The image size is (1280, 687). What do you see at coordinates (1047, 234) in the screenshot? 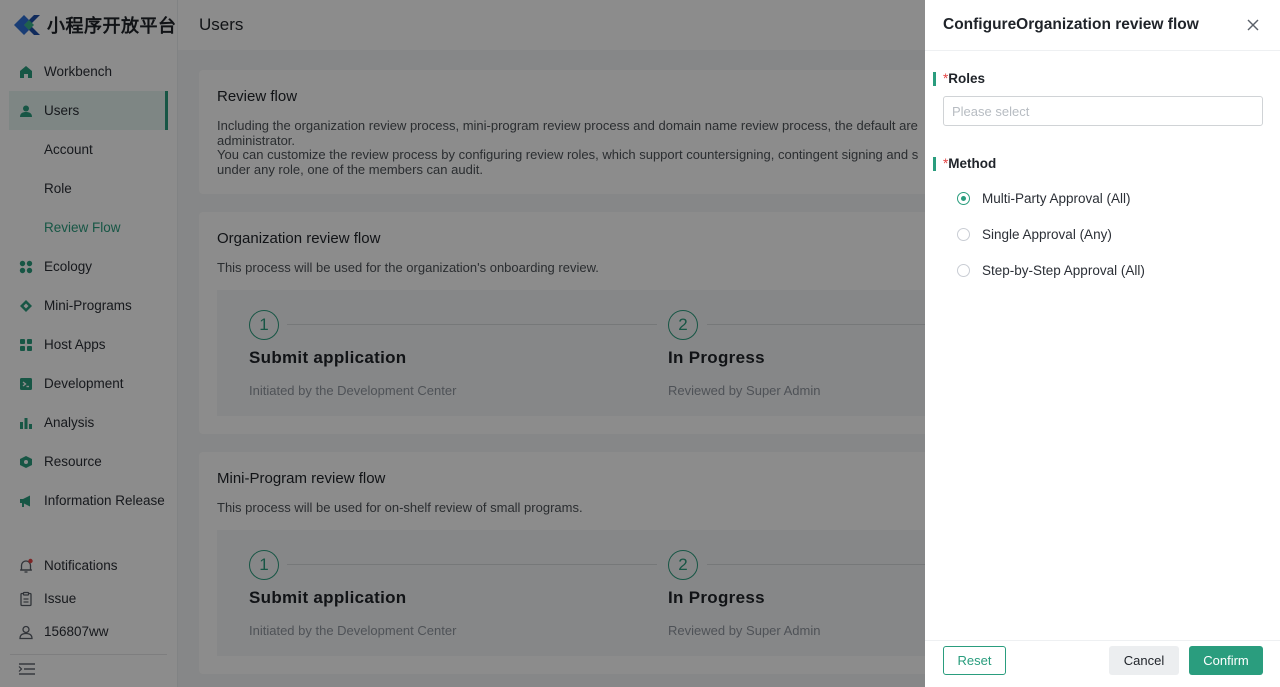
I see `radio-label: Single Approval (Any)` at bounding box center [1047, 234].